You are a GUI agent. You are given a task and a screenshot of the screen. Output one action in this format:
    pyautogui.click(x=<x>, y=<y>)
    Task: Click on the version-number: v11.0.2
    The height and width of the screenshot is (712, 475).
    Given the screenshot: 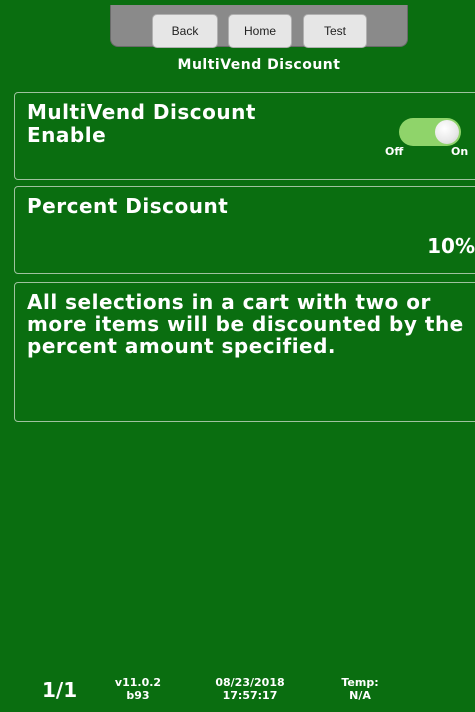 What is the action you would take?
    pyautogui.click(x=138, y=682)
    